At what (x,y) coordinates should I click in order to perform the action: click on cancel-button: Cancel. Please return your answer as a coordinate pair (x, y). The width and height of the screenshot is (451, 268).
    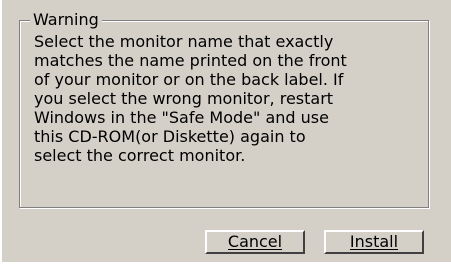
    Looking at the image, I should click on (255, 242).